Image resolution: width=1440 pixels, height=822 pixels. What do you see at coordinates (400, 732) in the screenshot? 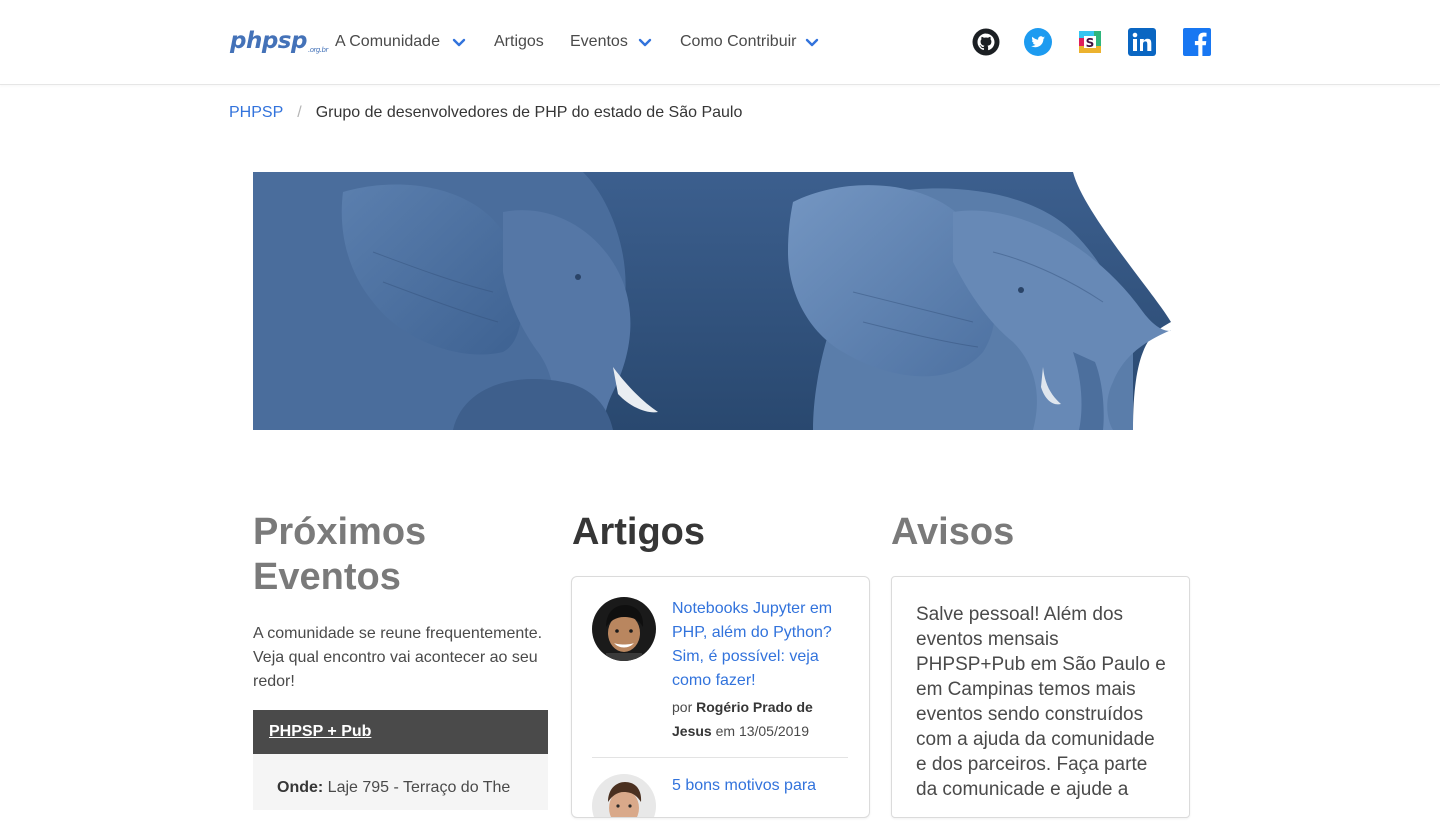
I see `event-card-header: PHPSP + Pub` at bounding box center [400, 732].